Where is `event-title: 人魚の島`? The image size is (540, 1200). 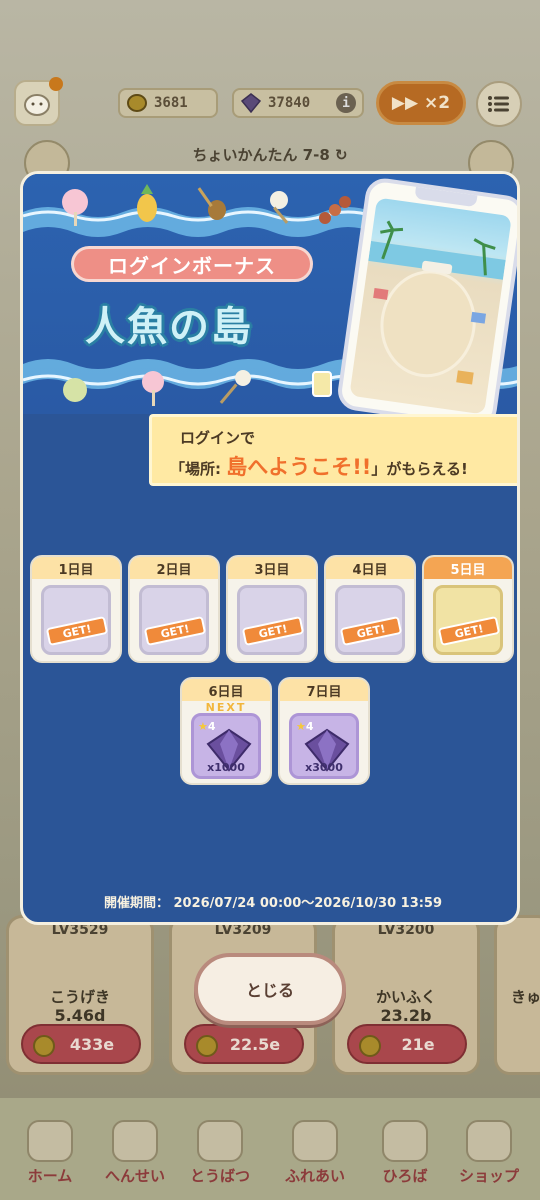 event-title: 人魚の島 is located at coordinates (169, 327).